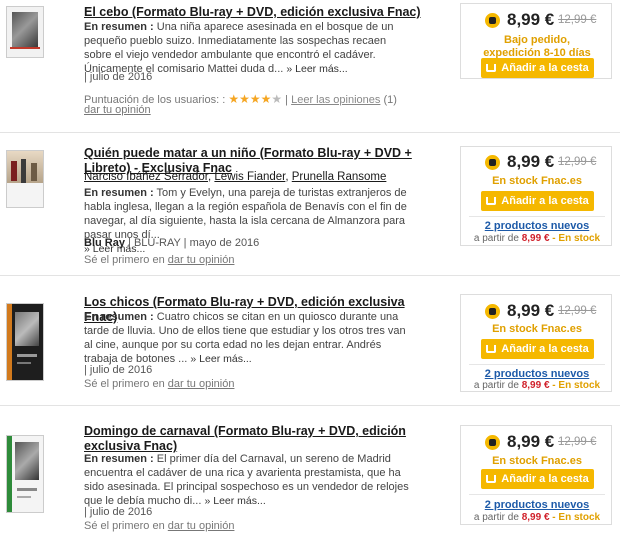 Image resolution: width=620 pixels, height=537 pixels. I want to click on give-opinion: dar tu opinión, so click(117, 110).